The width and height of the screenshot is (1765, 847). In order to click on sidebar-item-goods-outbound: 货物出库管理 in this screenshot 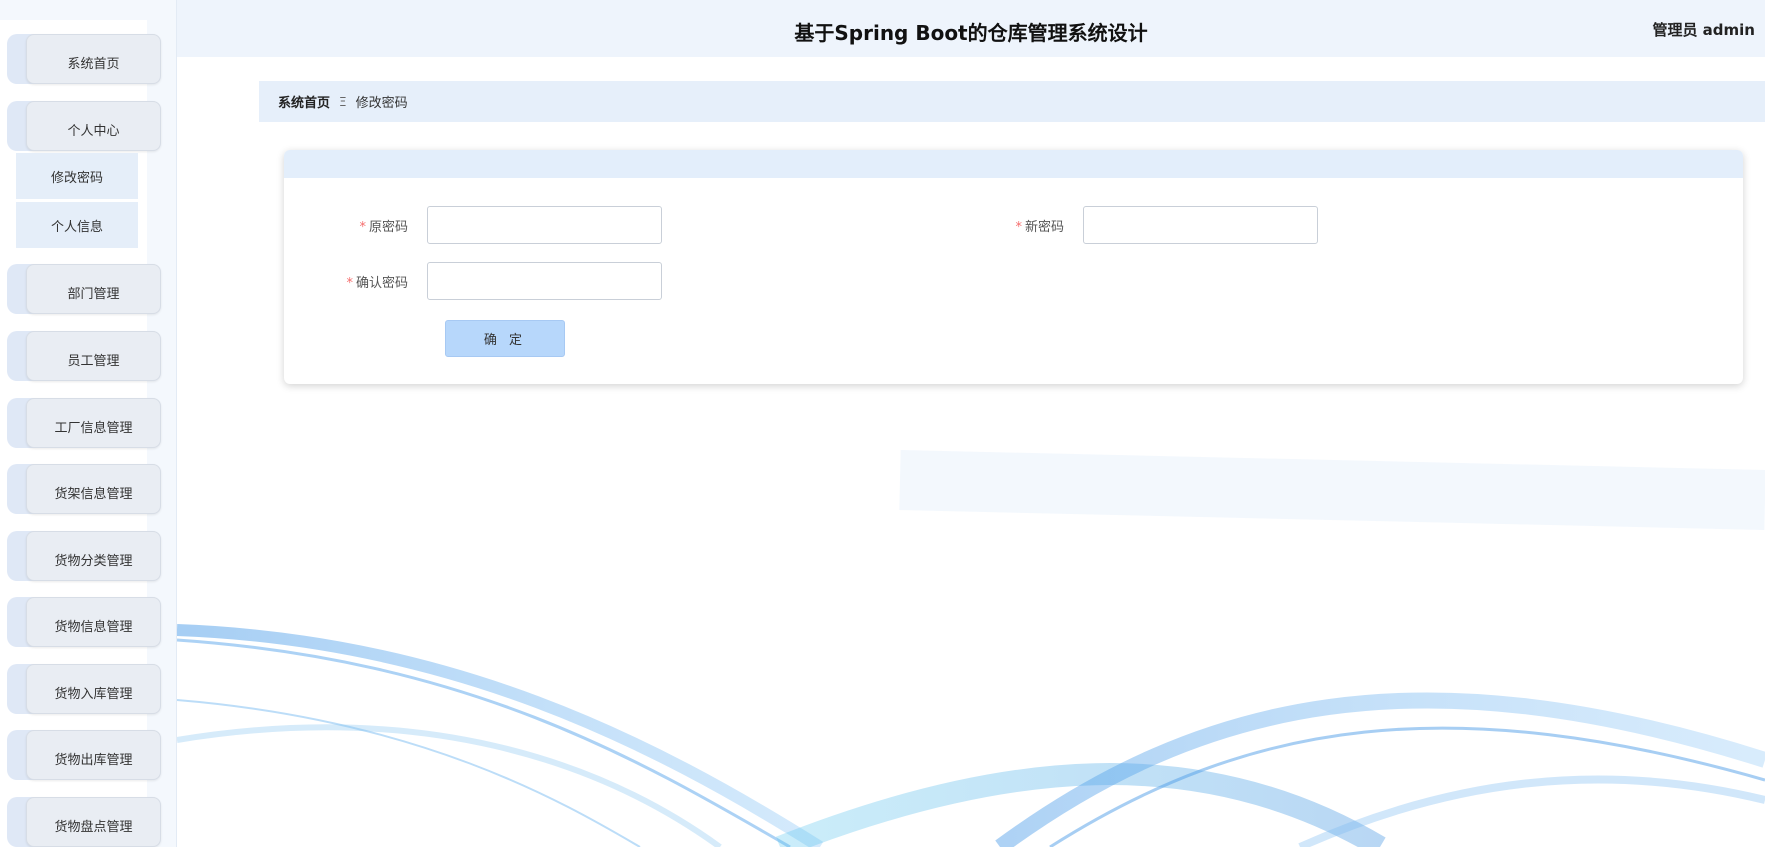, I will do `click(84, 755)`.